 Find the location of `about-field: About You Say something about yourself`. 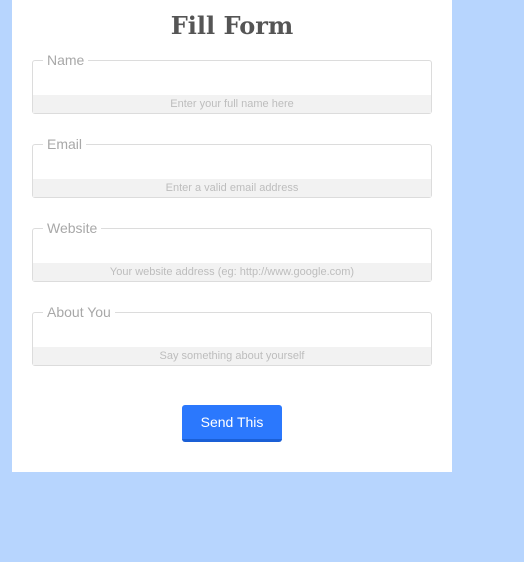

about-field: About You Say something about yourself is located at coordinates (232, 335).